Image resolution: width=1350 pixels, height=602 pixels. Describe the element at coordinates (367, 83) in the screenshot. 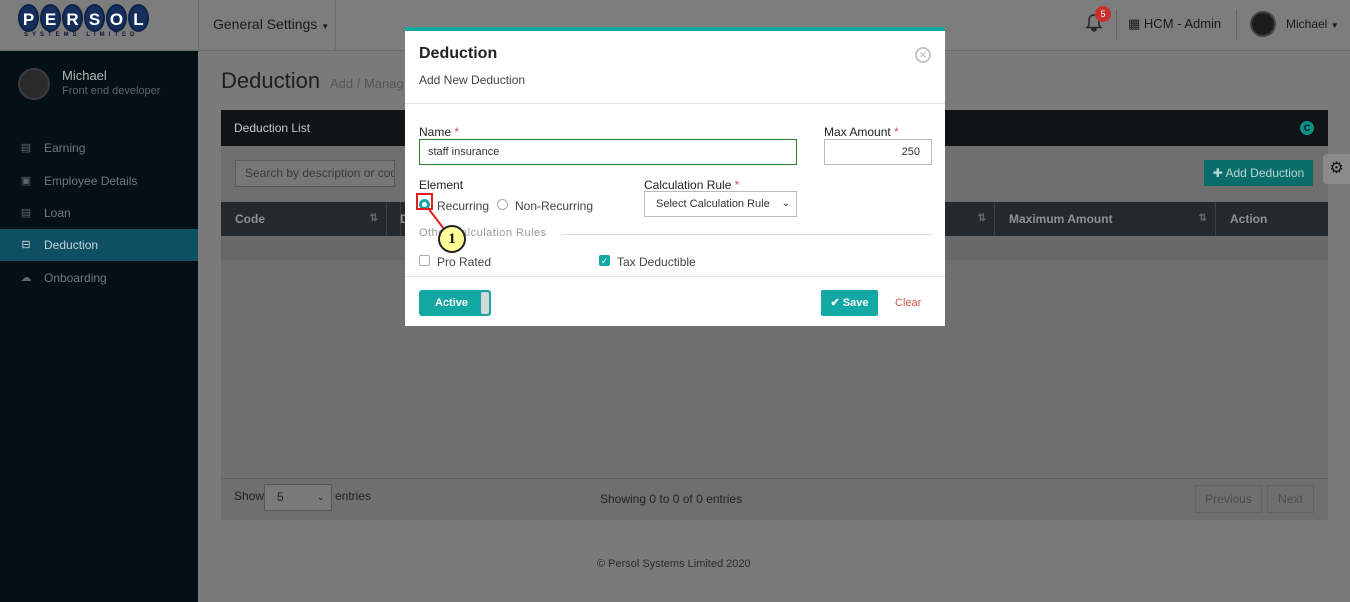

I see `breadcrumb: Add / Manag` at that location.